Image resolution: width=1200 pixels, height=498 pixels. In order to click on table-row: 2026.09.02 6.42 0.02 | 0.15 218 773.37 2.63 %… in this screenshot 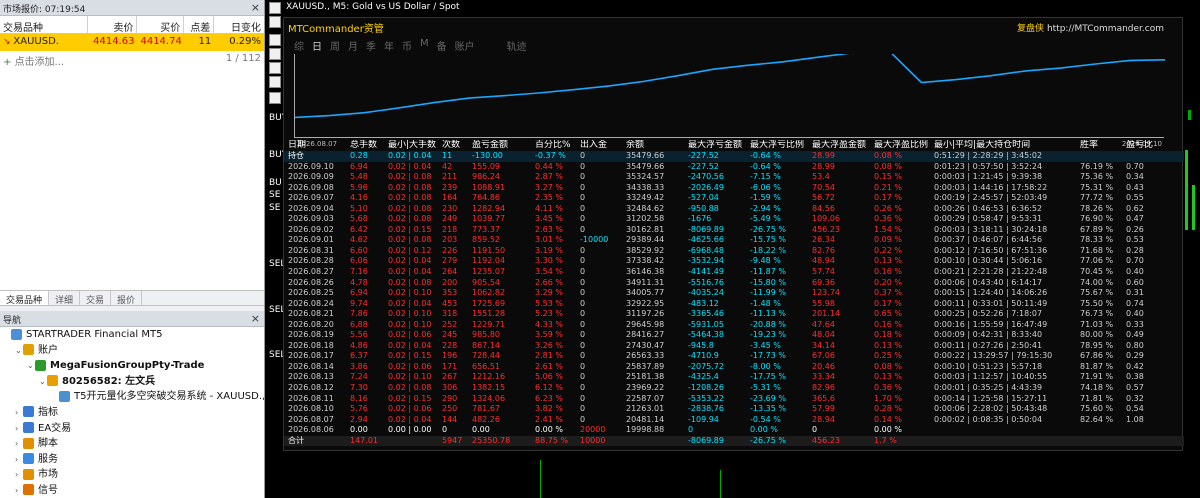, I will do `click(734, 230)`.